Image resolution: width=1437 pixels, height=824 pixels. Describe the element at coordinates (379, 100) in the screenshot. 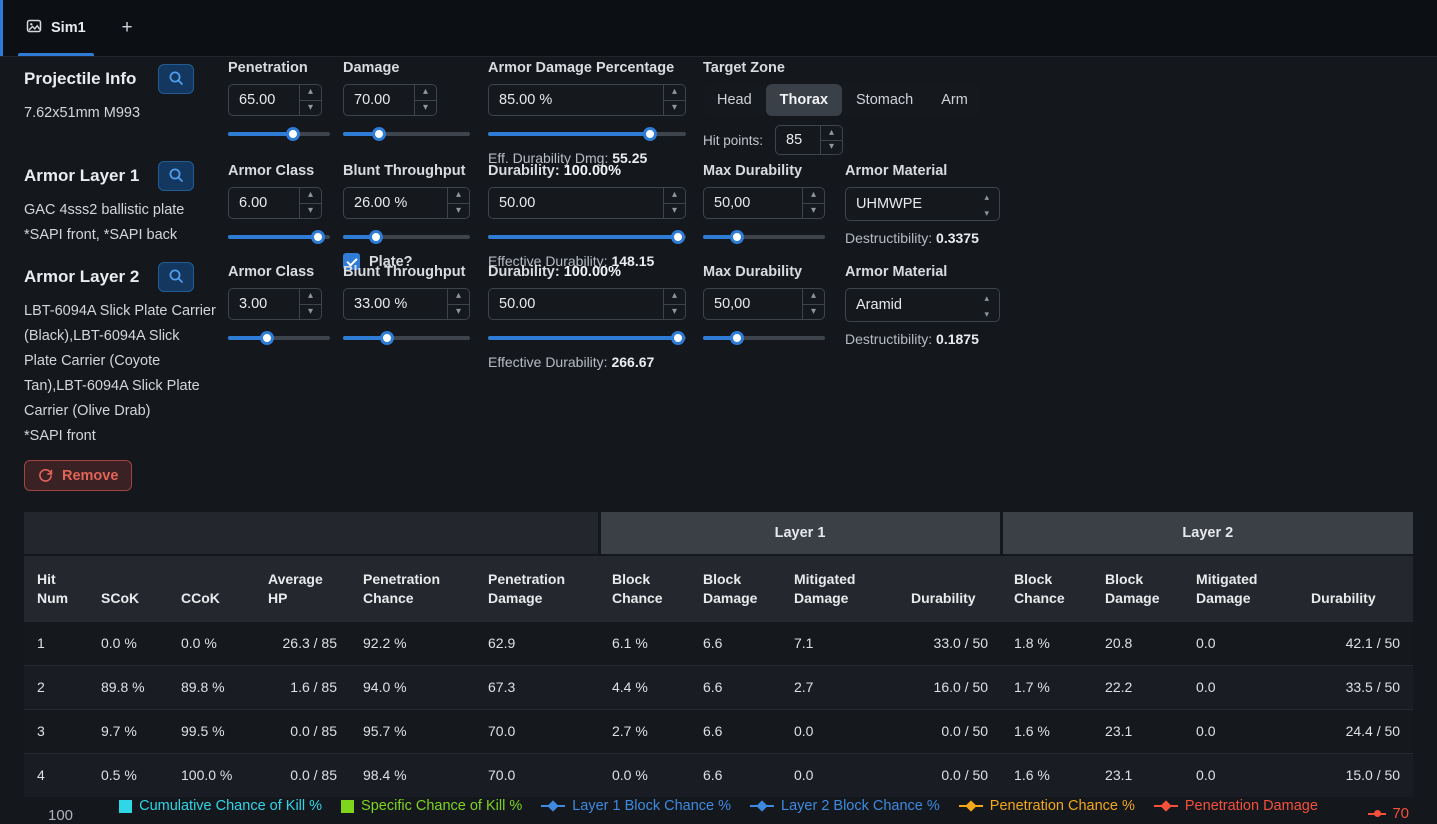

I see `damage-value: 70.00` at that location.